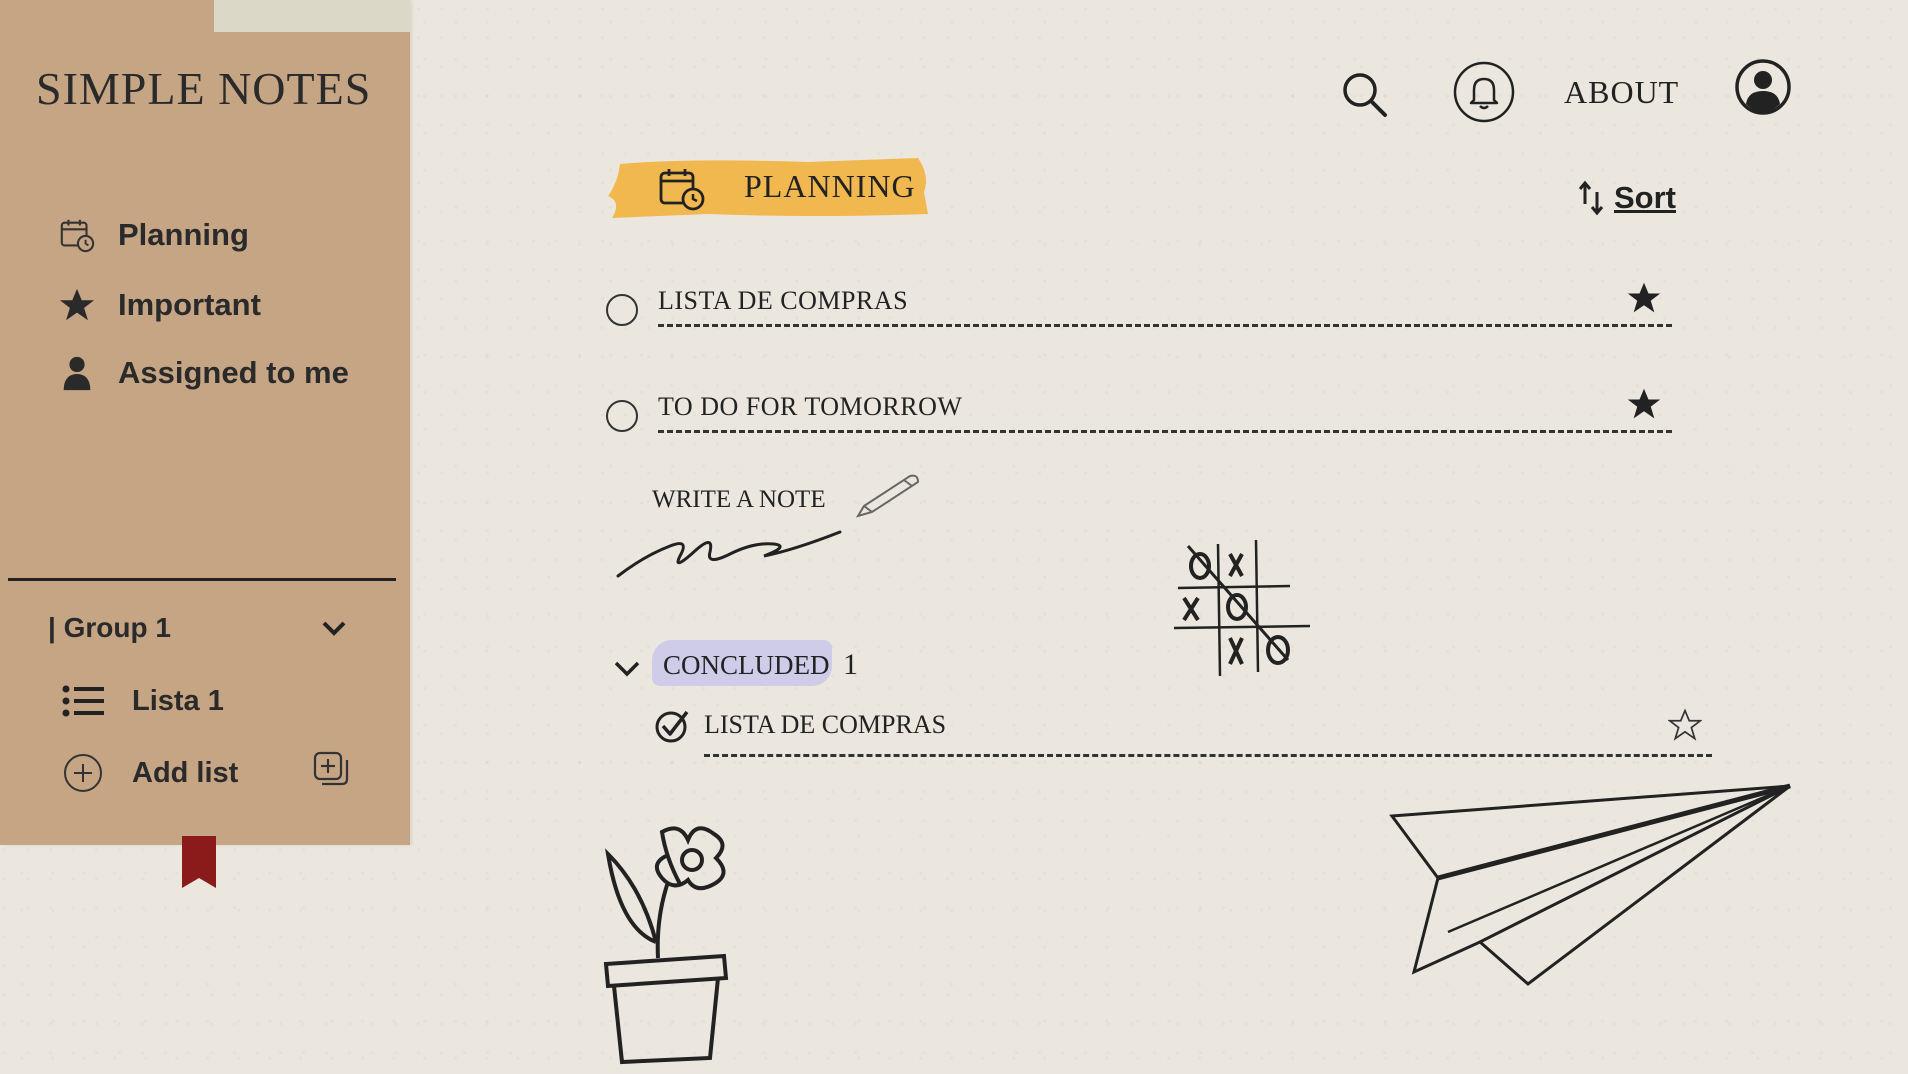 This screenshot has width=1908, height=1074. What do you see at coordinates (887, 496) in the screenshot?
I see `pencil-icon` at bounding box center [887, 496].